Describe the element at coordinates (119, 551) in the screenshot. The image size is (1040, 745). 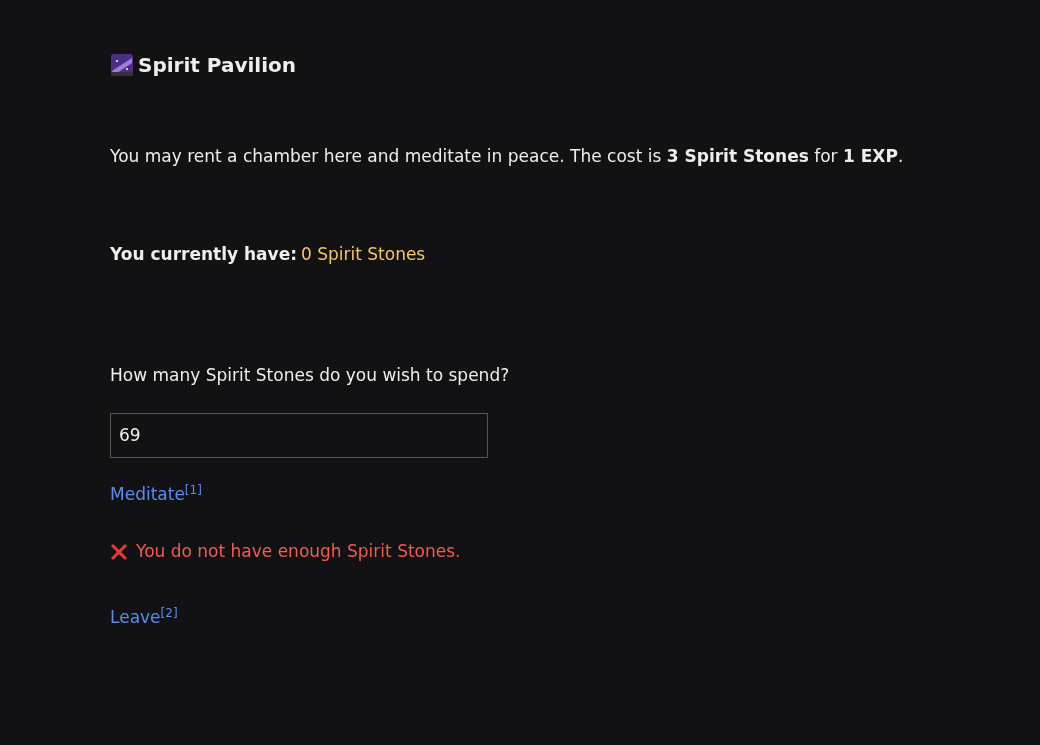
I see `cross-icon` at that location.